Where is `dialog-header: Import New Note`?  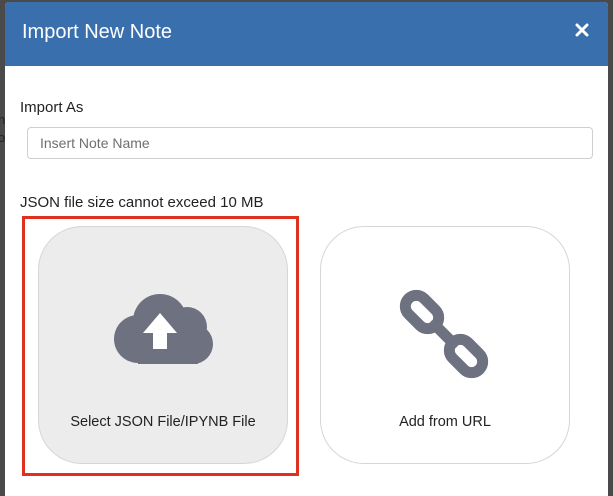 dialog-header: Import New Note is located at coordinates (306, 34).